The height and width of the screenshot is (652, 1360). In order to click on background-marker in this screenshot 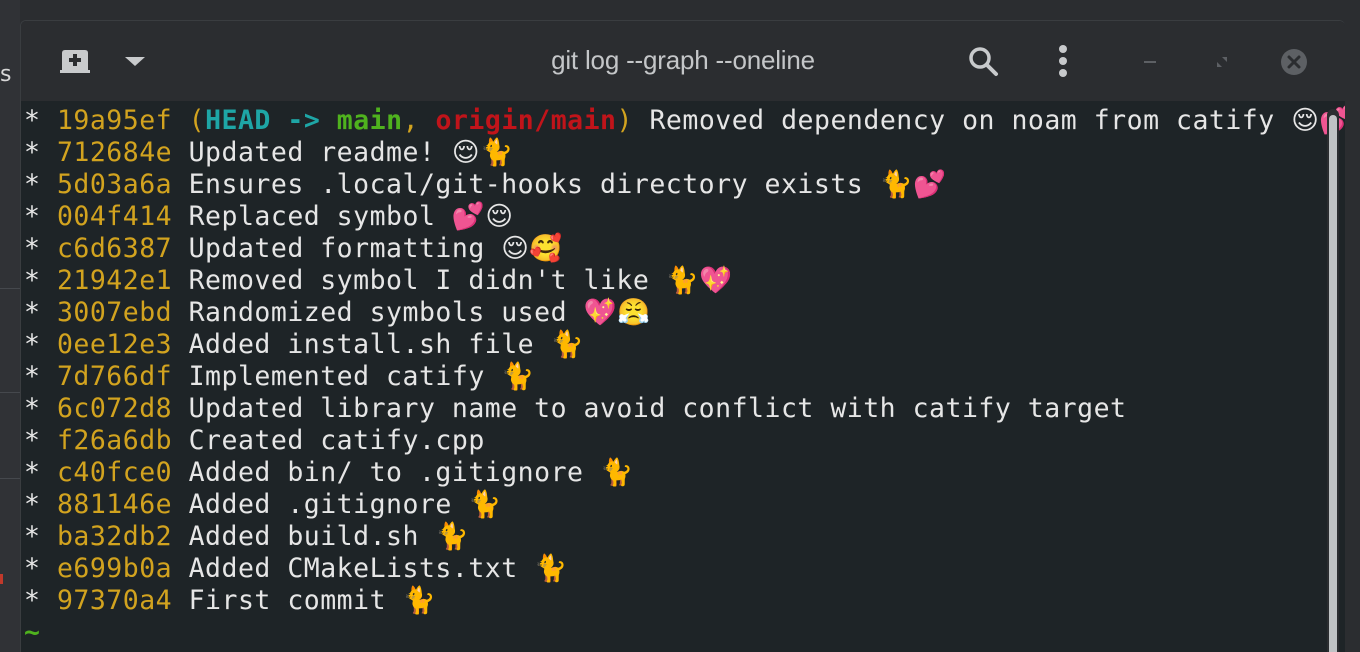, I will do `click(1, 579)`.